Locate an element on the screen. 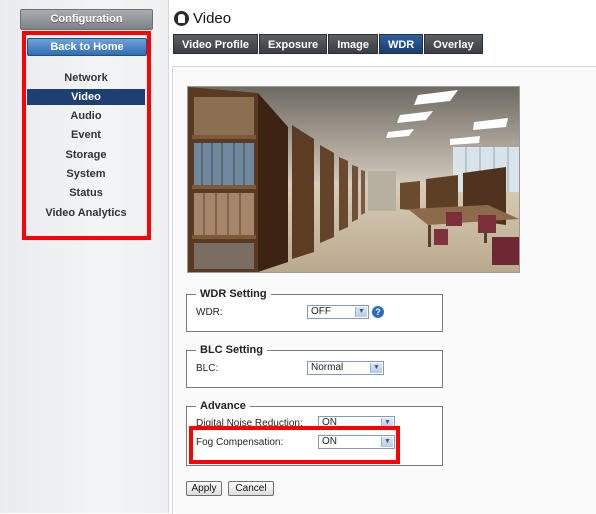 This screenshot has height=514, width=596. blc-select: Normal ▼ is located at coordinates (345, 368).